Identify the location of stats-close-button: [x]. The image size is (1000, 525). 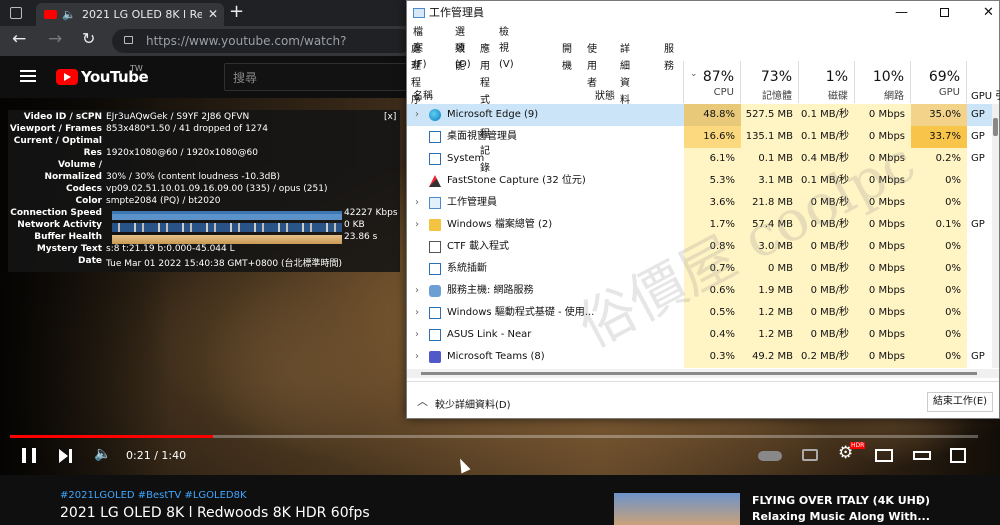
(390, 117).